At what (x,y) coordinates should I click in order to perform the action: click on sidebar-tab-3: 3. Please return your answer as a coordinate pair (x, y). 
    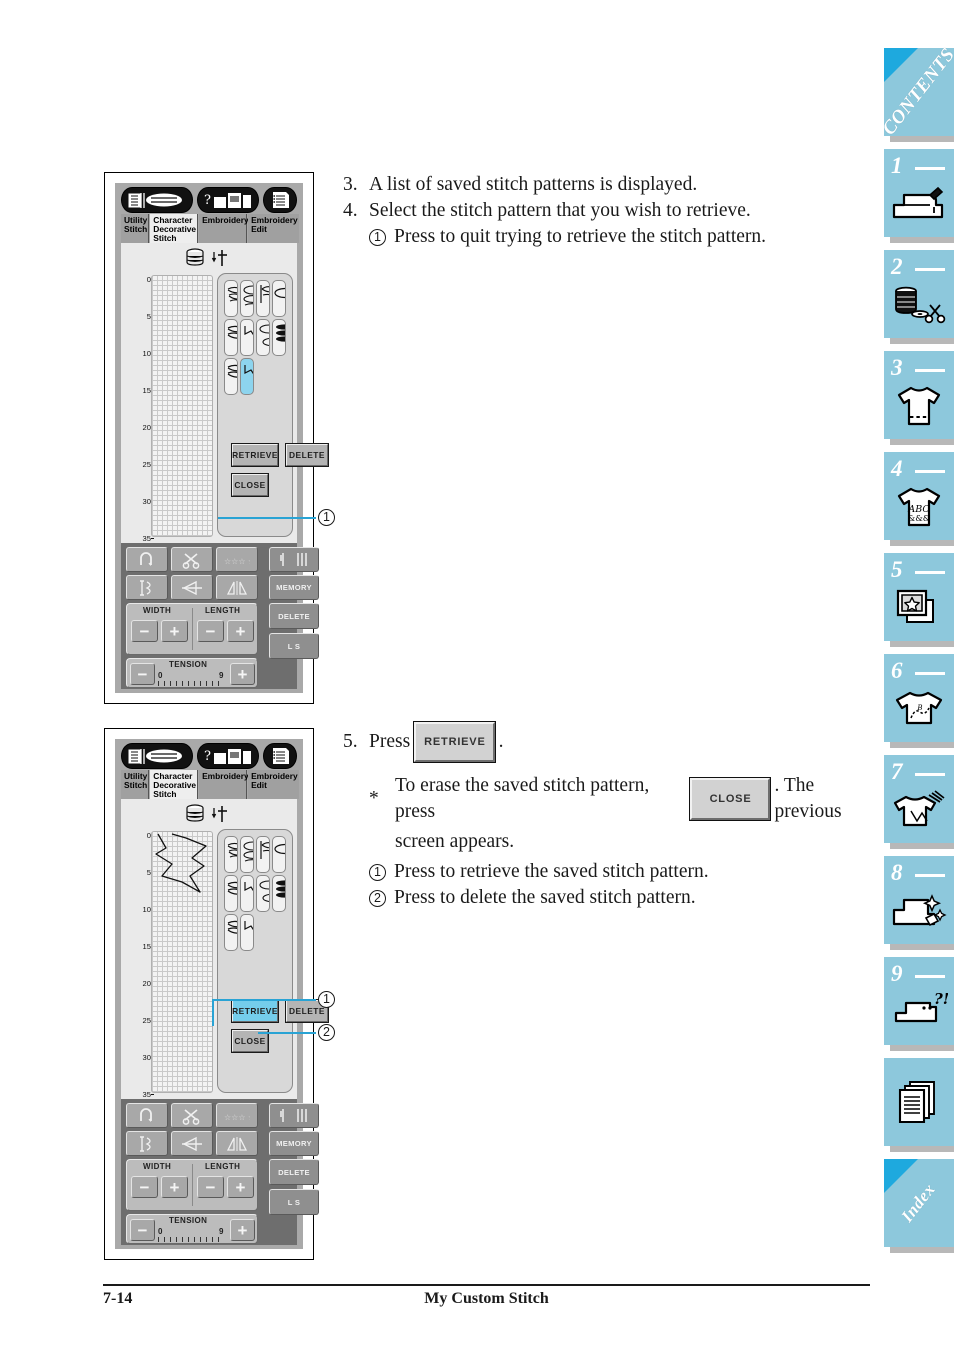
    Looking at the image, I should click on (919, 395).